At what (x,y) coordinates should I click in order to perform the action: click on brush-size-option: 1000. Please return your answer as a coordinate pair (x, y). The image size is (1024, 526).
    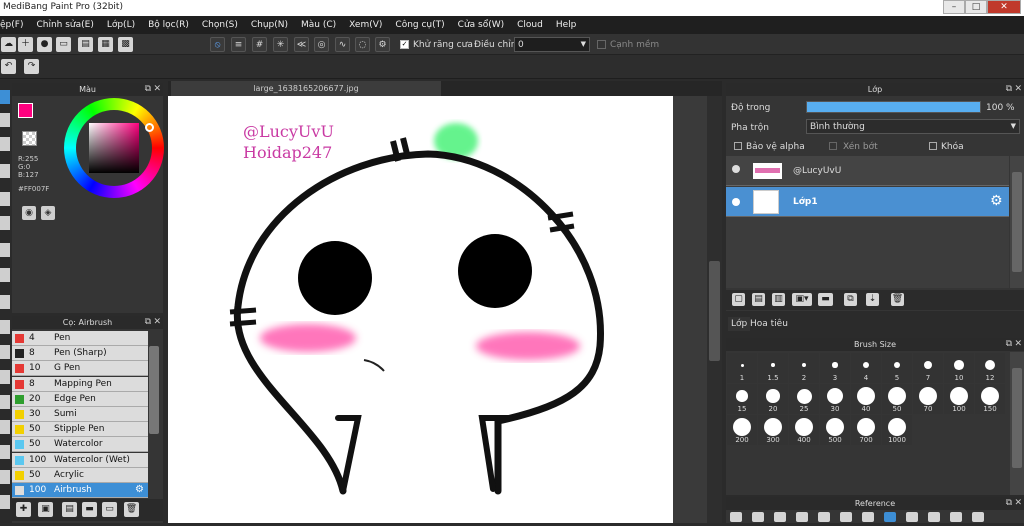
    Looking at the image, I should click on (897, 430).